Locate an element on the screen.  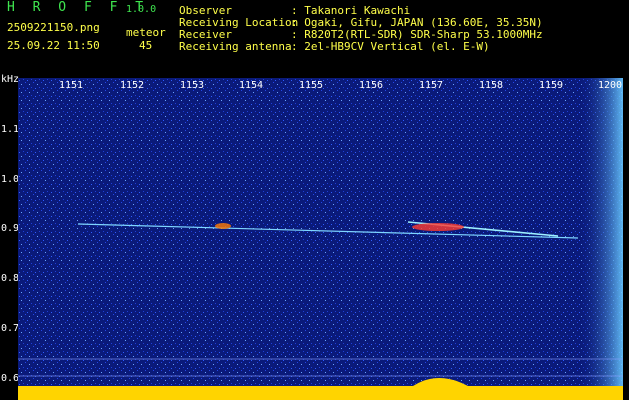
x-tick-label: 1155 is located at coordinates (311, 85).